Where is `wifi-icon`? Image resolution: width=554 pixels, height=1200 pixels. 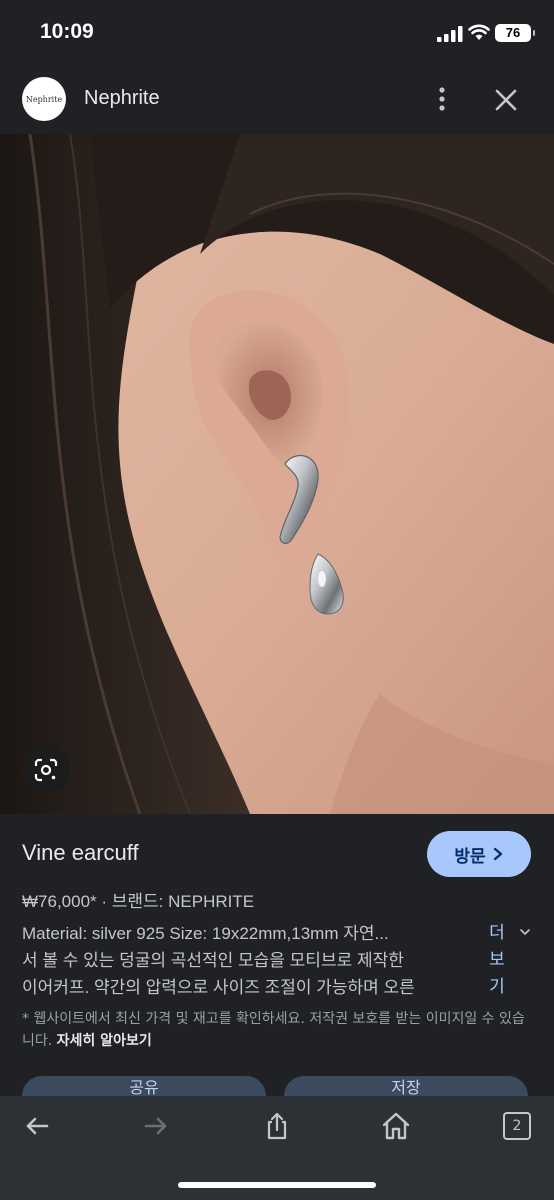 wifi-icon is located at coordinates (479, 32).